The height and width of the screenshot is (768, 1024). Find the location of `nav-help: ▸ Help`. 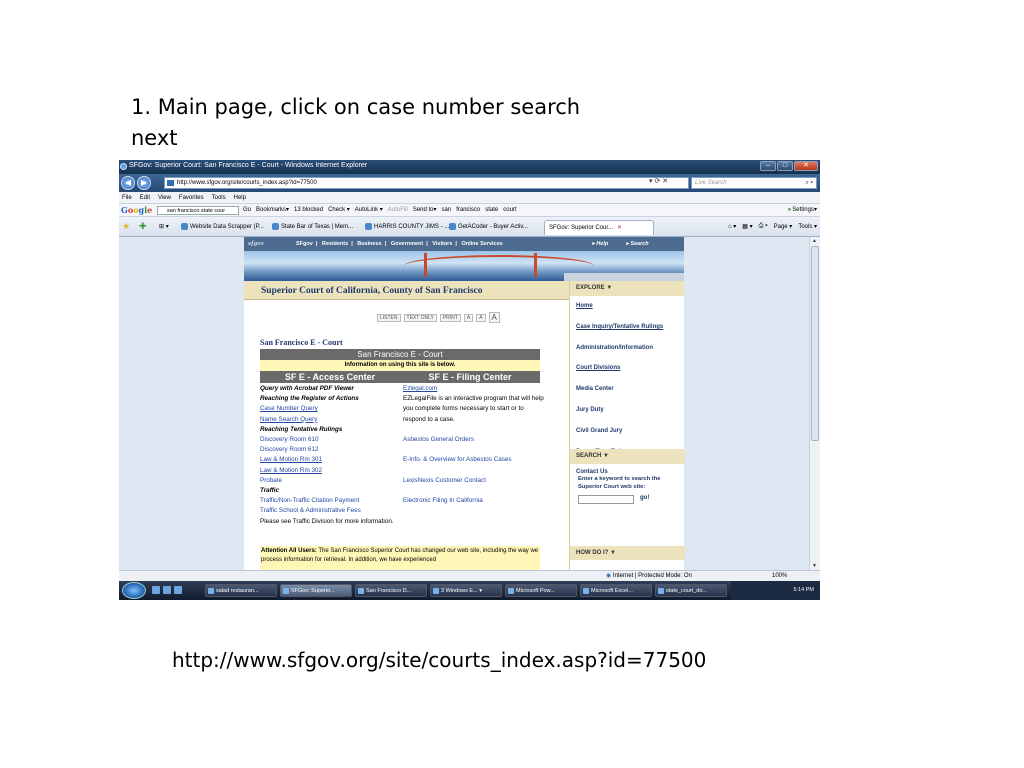

nav-help: ▸ Help is located at coordinates (600, 244).